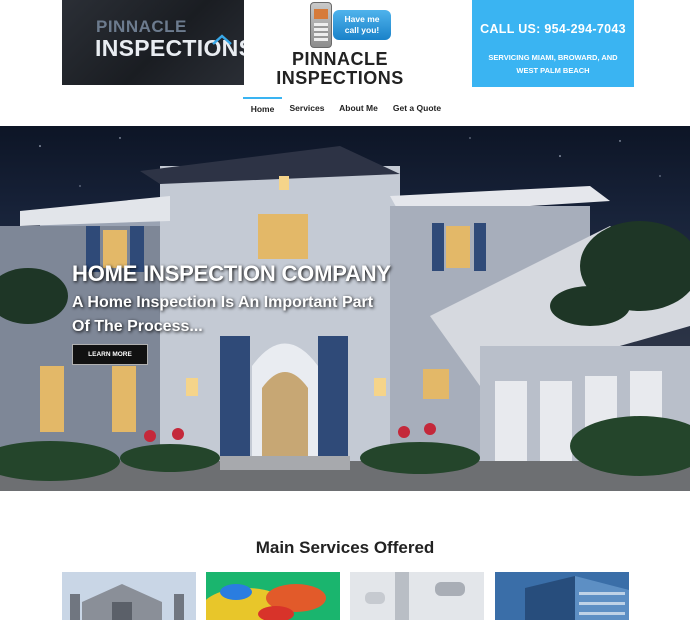  I want to click on service-thumb-commercial, so click(562, 596).